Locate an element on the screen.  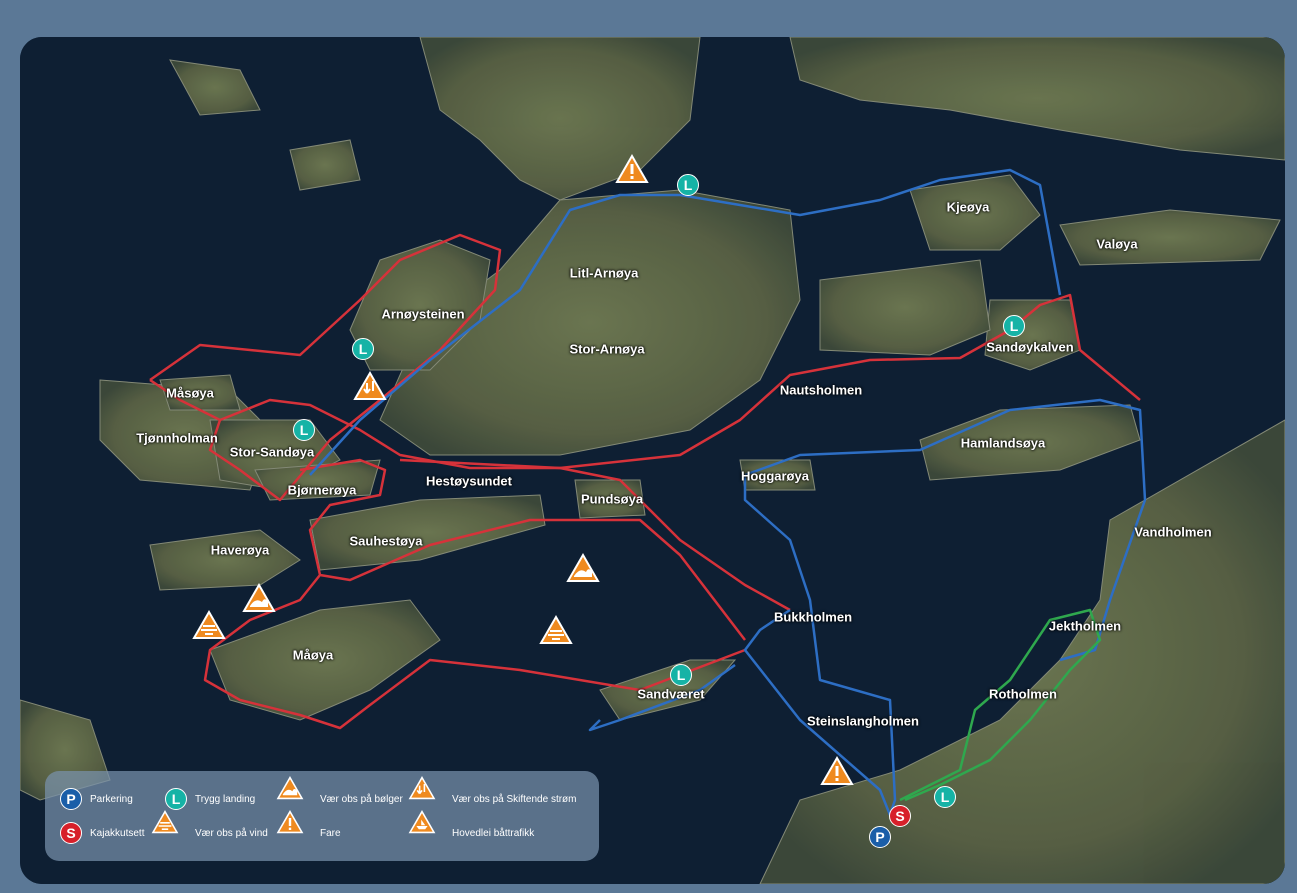
place-arnoysteinen: Arnøysteinen is located at coordinates (423, 314).